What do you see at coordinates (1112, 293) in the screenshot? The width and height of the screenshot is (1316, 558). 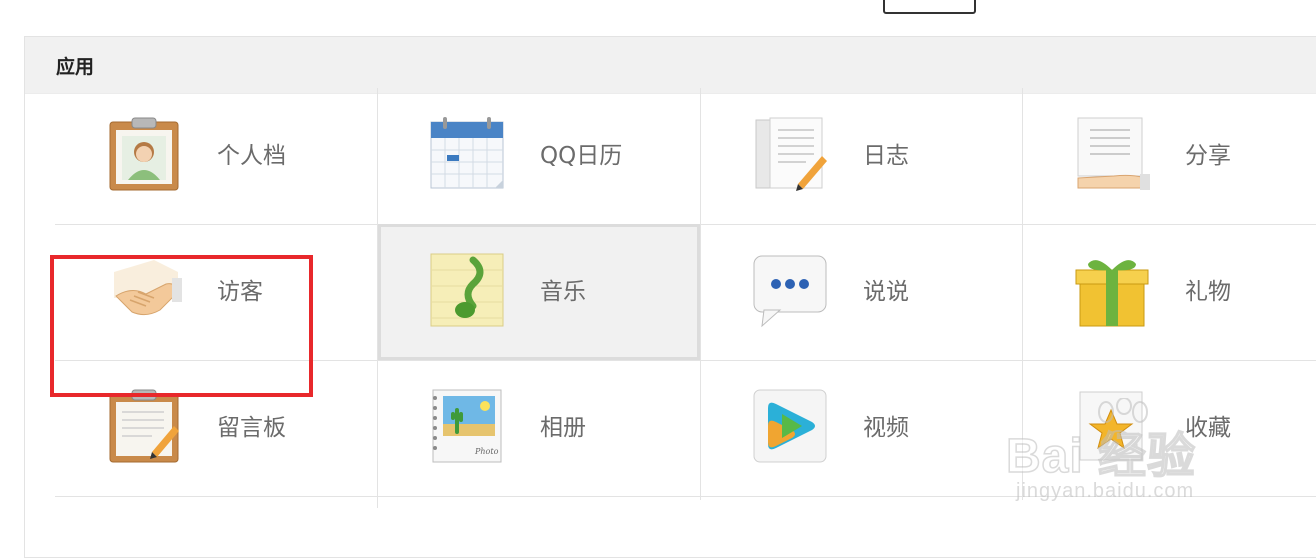 I see `gift-box-icon` at bounding box center [1112, 293].